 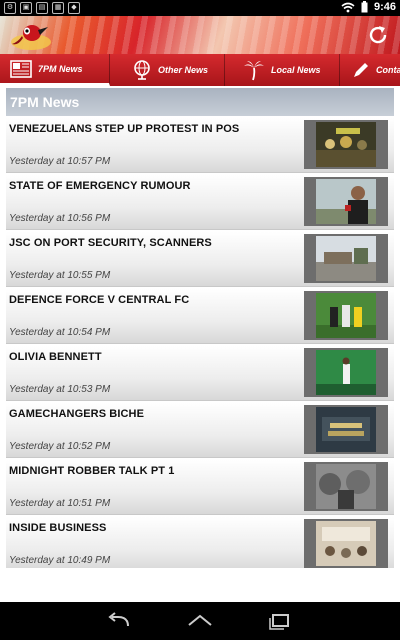 I want to click on notification-icons: ⚙ ▣ ▤ ▦ ◆, so click(x=42, y=8).